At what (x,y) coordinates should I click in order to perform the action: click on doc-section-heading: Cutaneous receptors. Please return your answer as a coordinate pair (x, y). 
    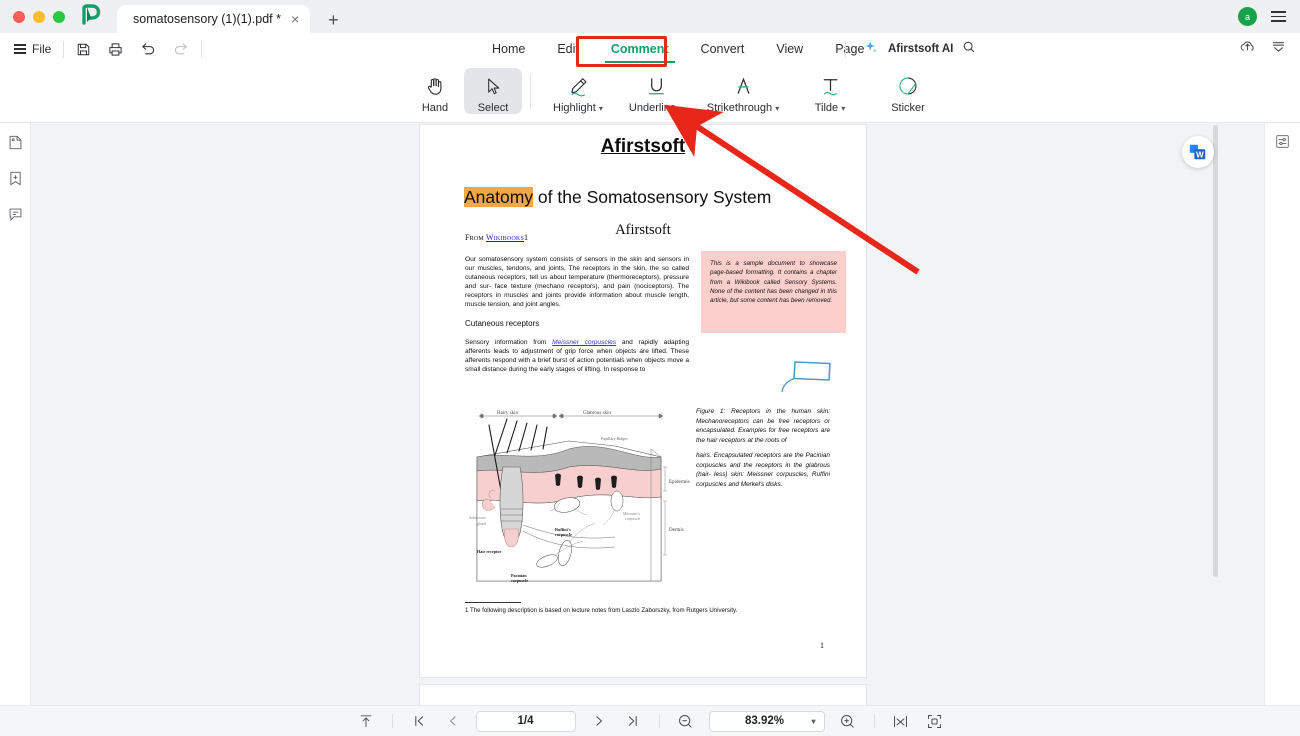
    Looking at the image, I should click on (502, 324).